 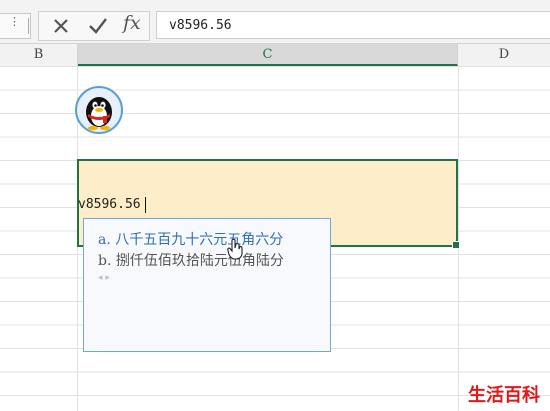 I want to click on suggestion-popup: a. 八千五百九十六元五角六分 b. 捌仟伍佰玖拾陆元伍角陆分 ◂ ▸, so click(x=207, y=285).